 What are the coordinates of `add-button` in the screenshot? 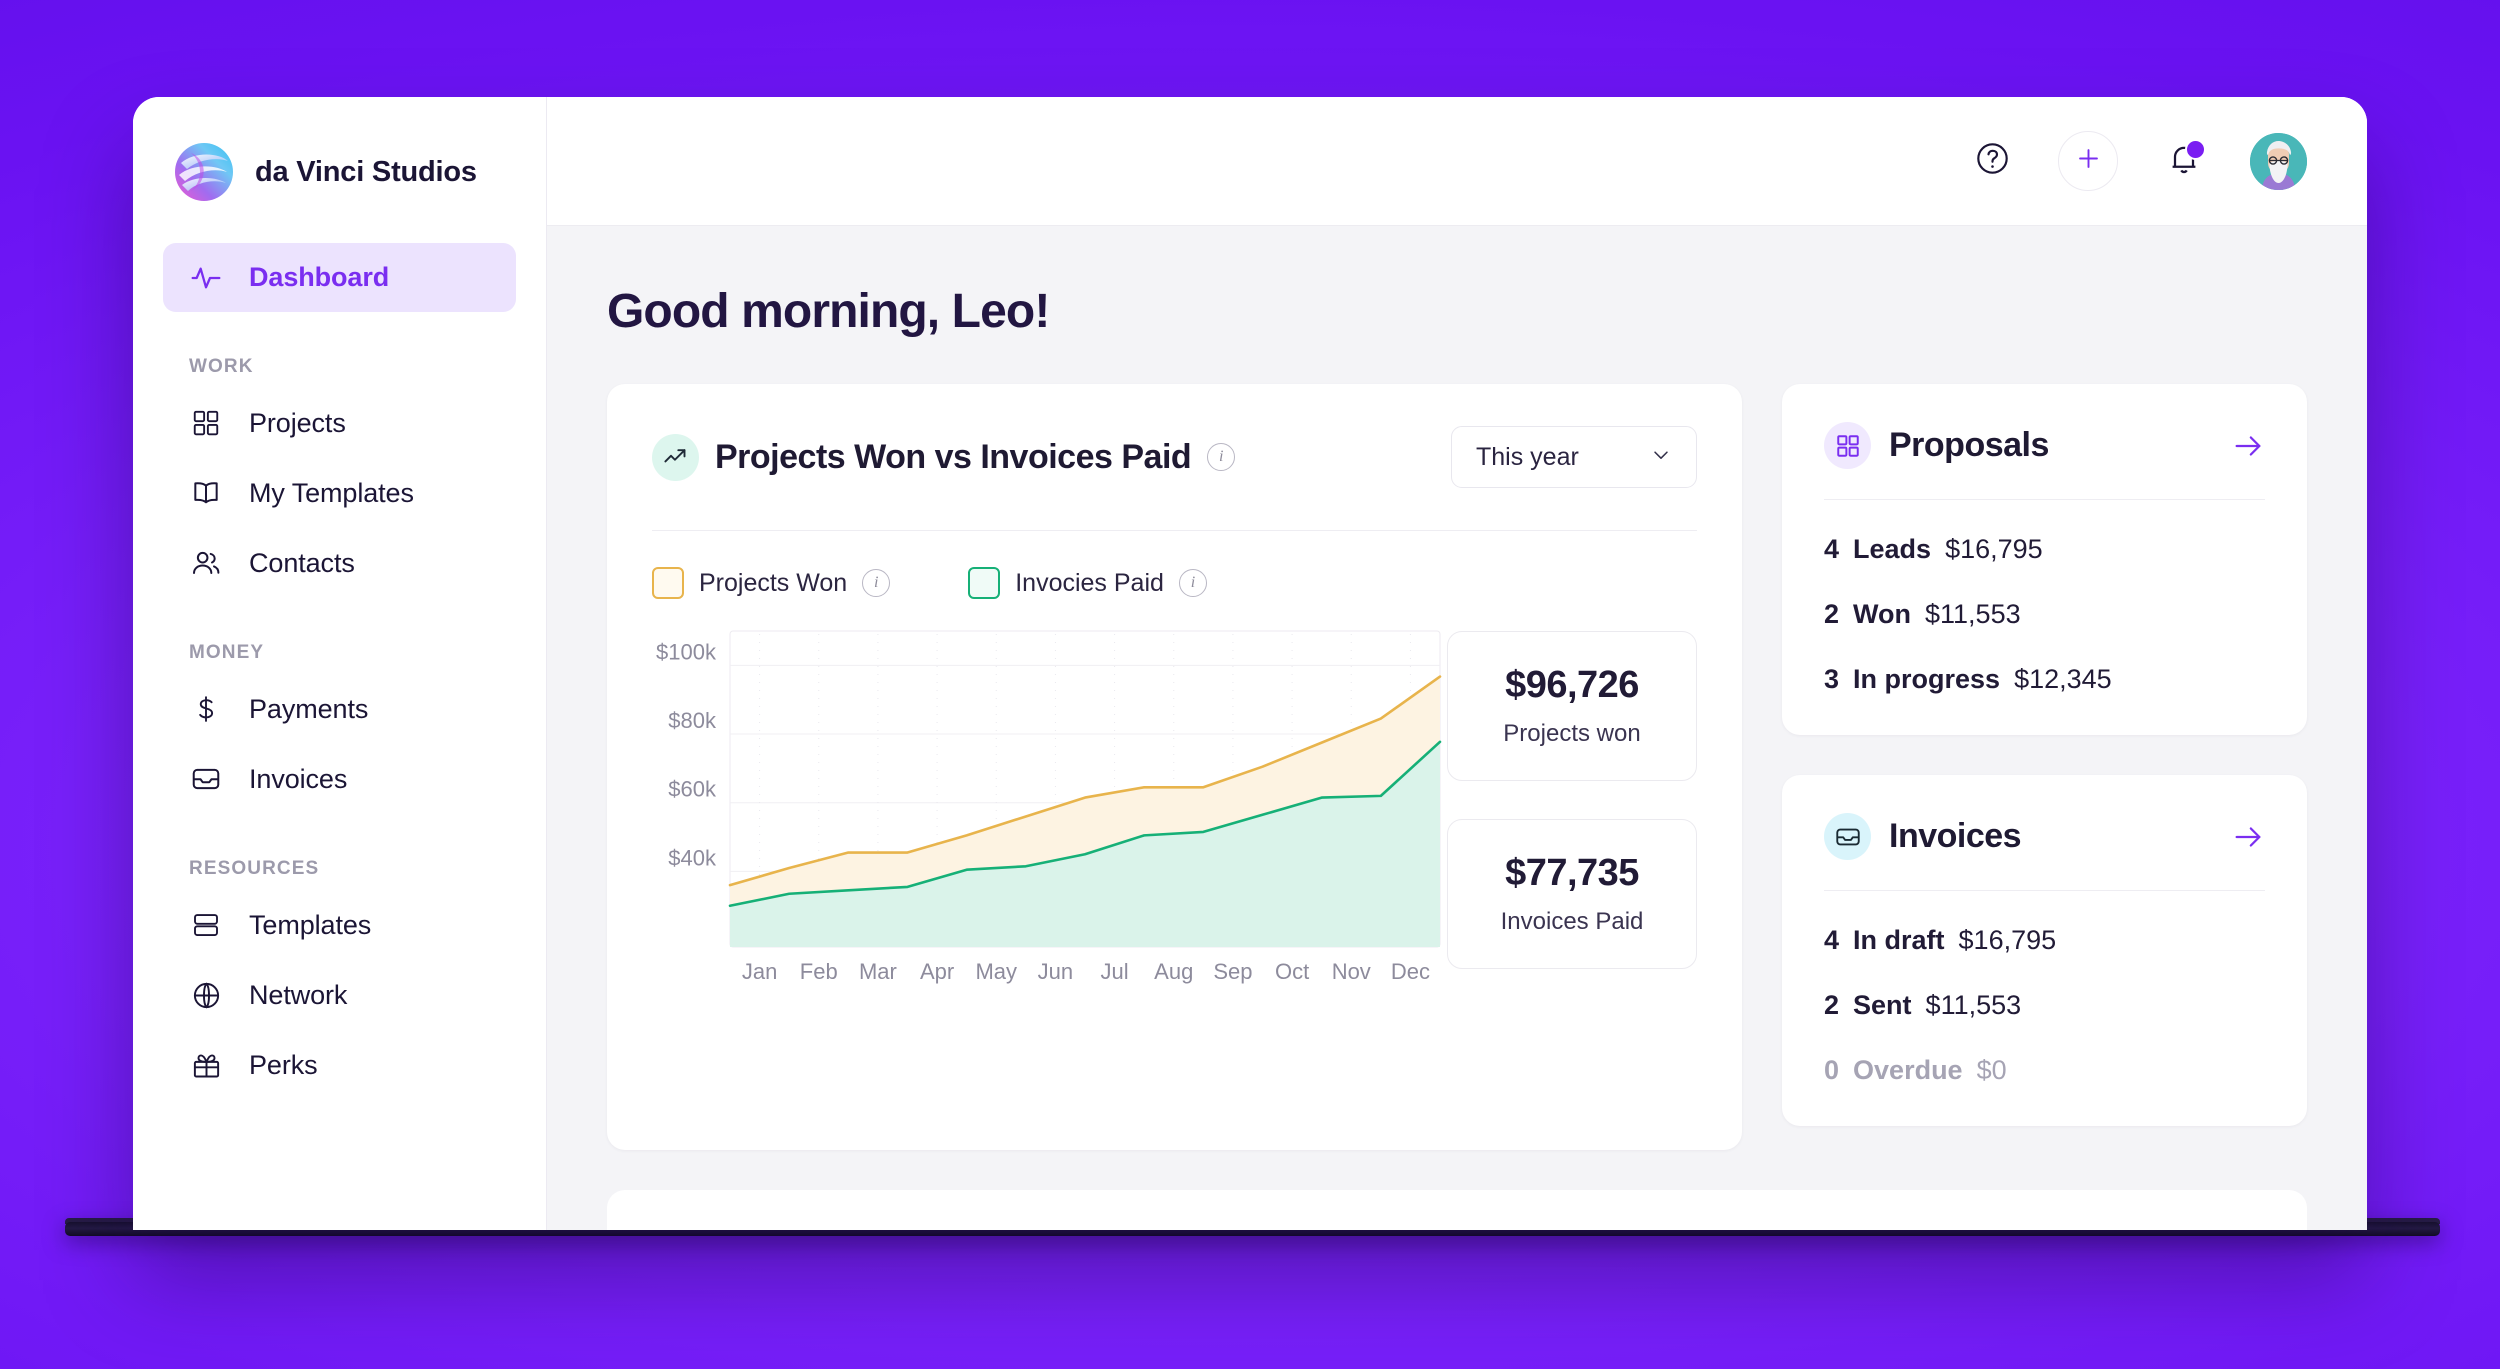 It's located at (2088, 161).